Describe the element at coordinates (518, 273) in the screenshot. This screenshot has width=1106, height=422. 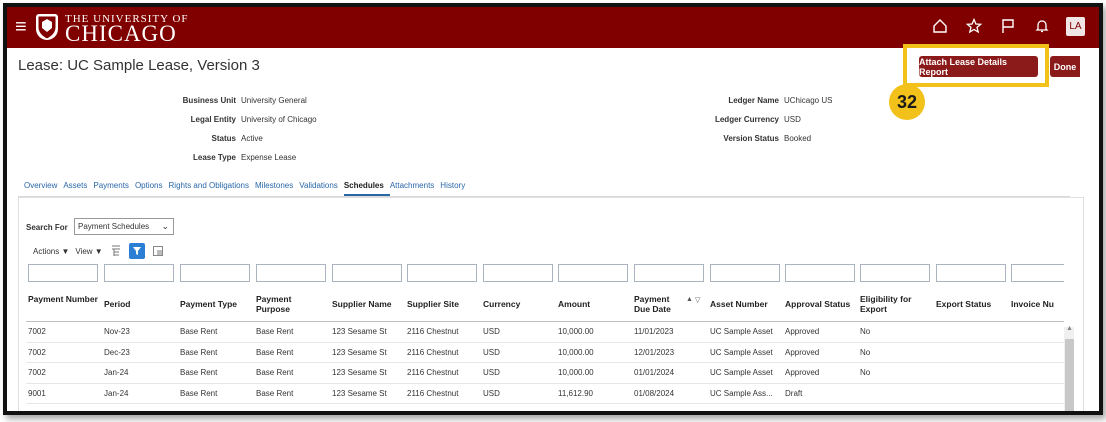
I see `filter-currency` at that location.